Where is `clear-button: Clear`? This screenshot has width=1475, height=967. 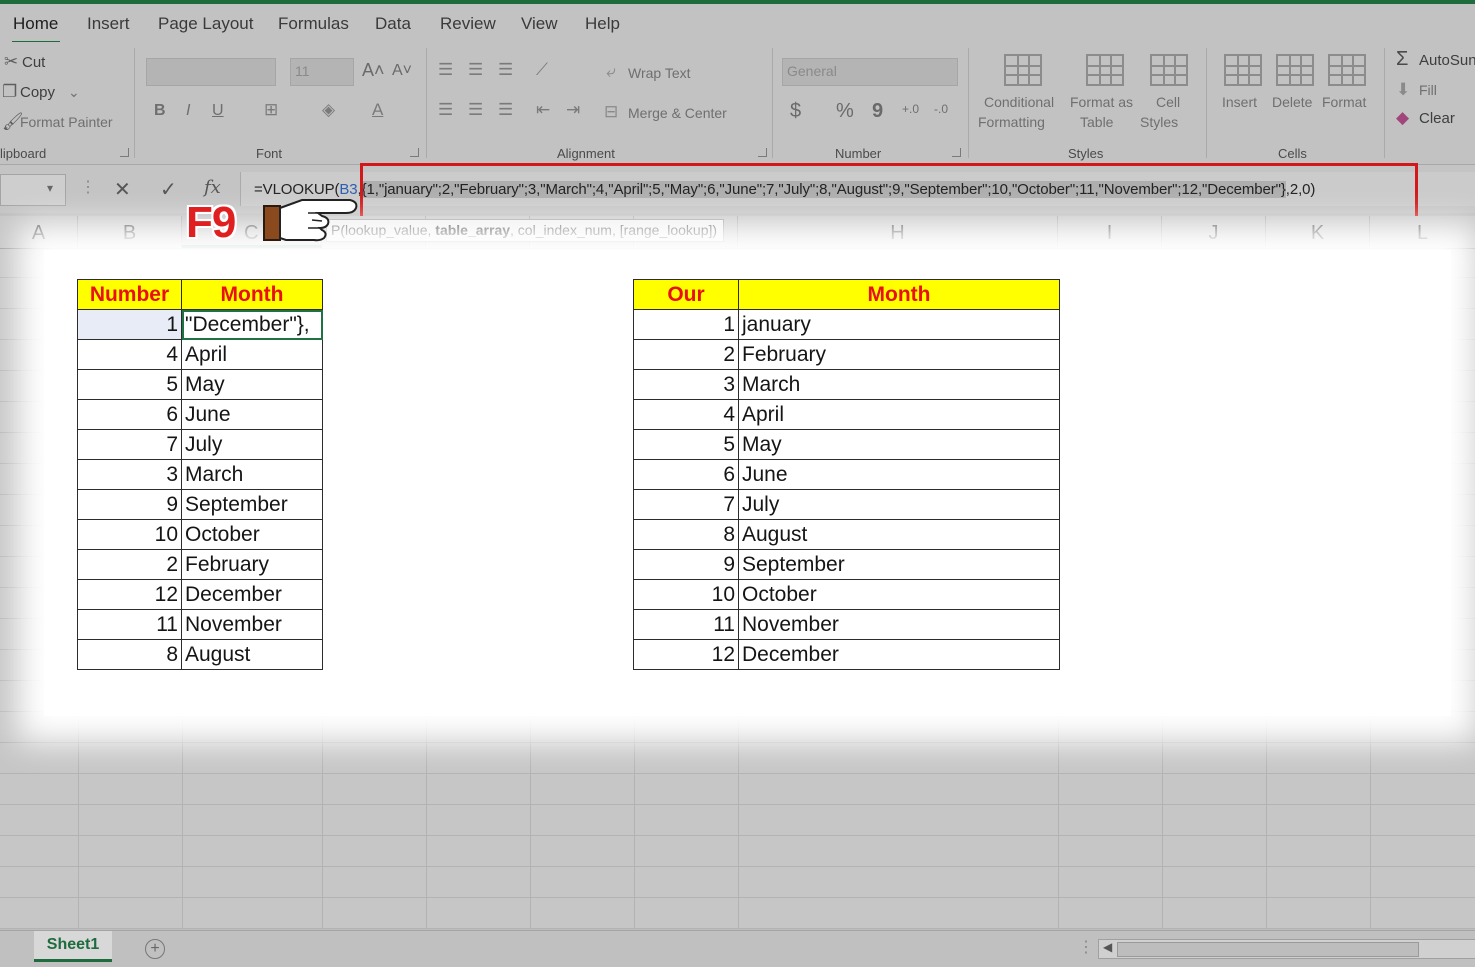 clear-button: Clear is located at coordinates (1437, 118).